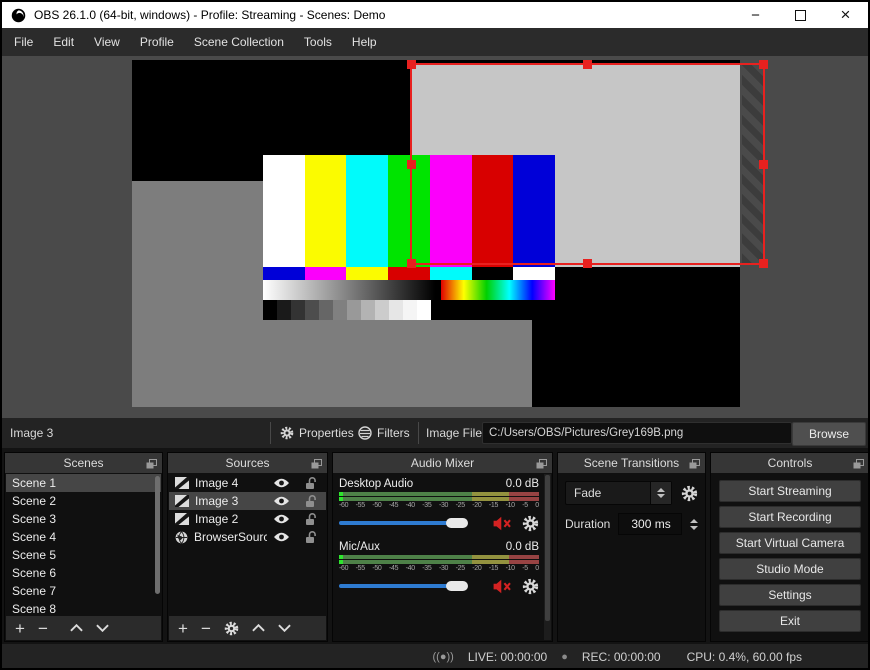 This screenshot has width=870, height=670. What do you see at coordinates (790, 543) in the screenshot?
I see `start-virtual-camera-button: Start Virtual Camera` at bounding box center [790, 543].